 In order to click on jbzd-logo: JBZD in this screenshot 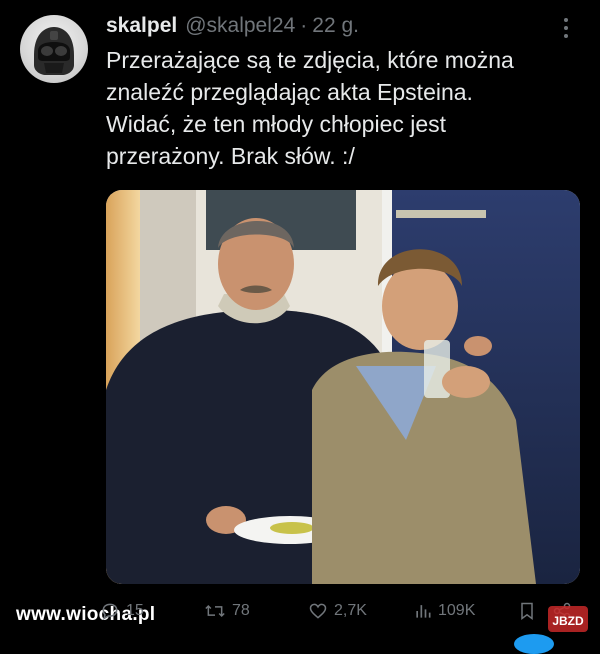, I will do `click(568, 618)`.